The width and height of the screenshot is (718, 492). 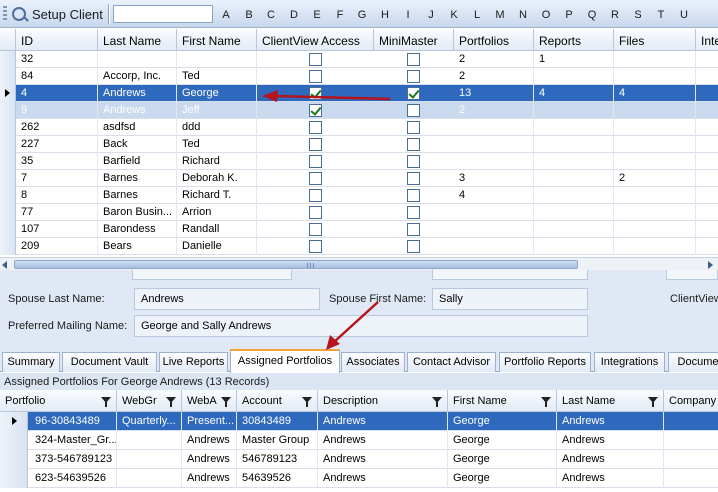 I want to click on client-row: 77 Baron Busin... Arrion, so click(x=359, y=212).